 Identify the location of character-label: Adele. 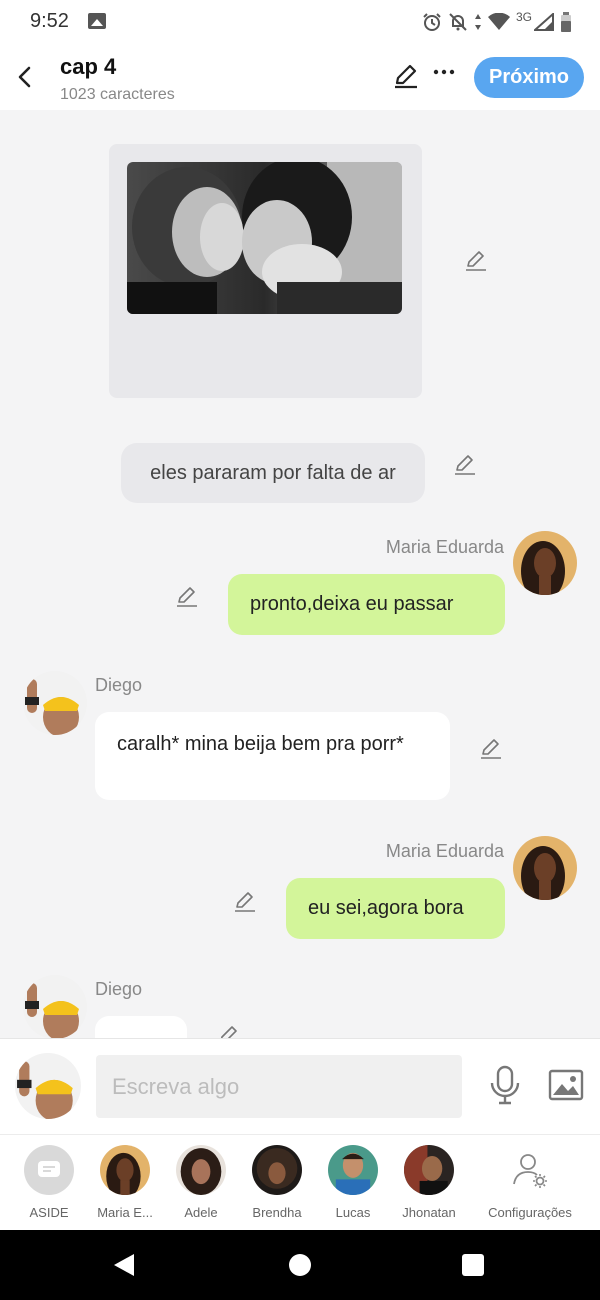
(201, 1212).